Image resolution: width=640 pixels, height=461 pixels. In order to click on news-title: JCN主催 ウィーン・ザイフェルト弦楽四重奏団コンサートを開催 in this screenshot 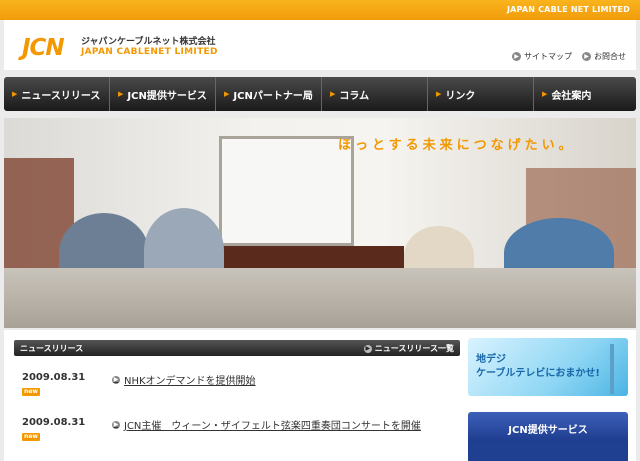, I will do `click(272, 426)`.